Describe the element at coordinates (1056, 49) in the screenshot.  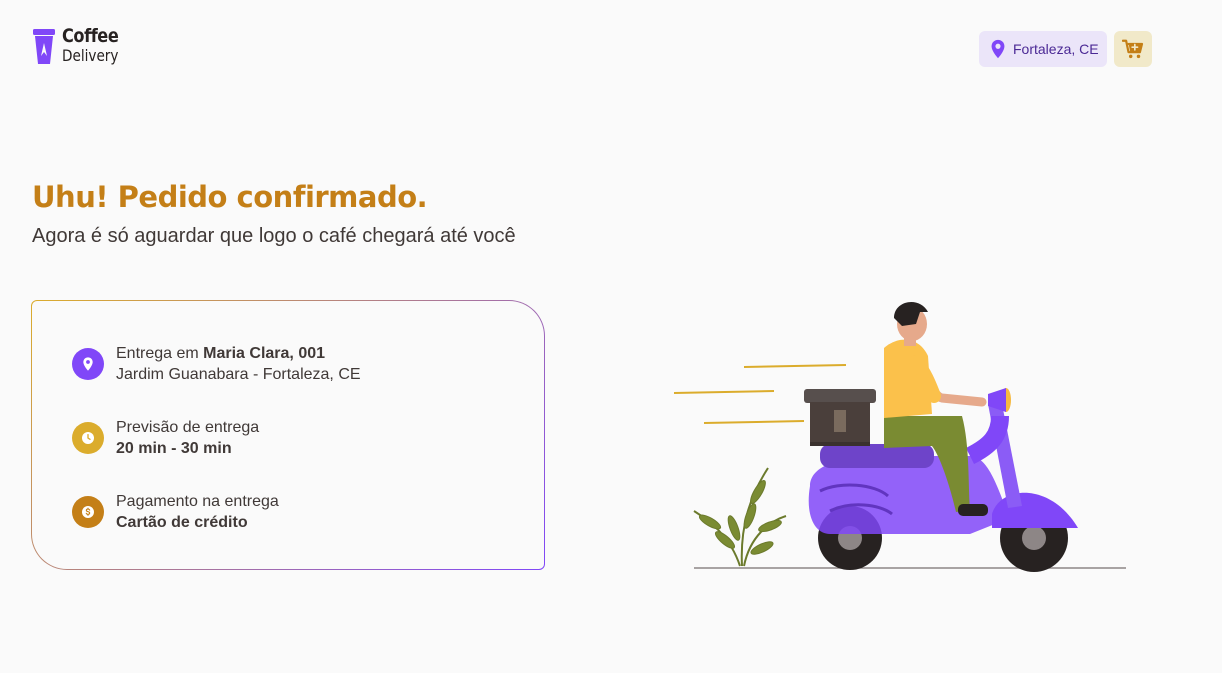
I see `location-label: Fortaleza, CE` at that location.